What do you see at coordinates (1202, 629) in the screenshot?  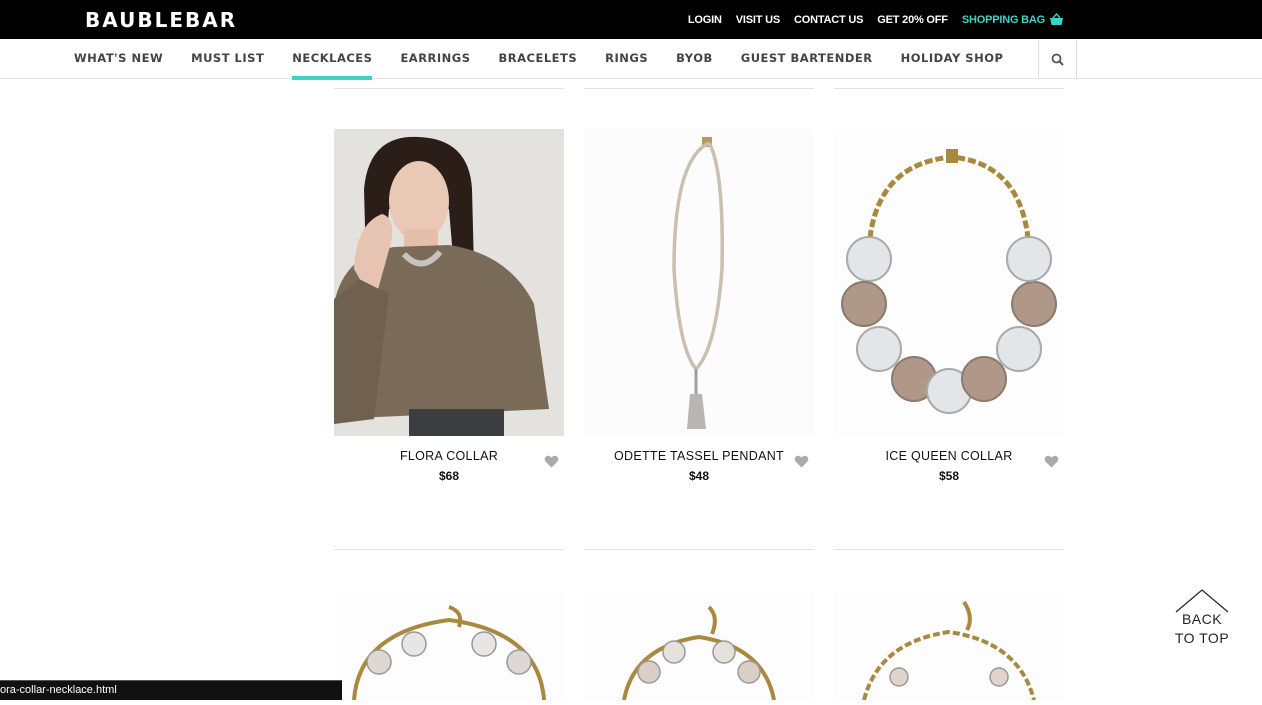 I see `back-to-top-label: BACK TO TOP` at bounding box center [1202, 629].